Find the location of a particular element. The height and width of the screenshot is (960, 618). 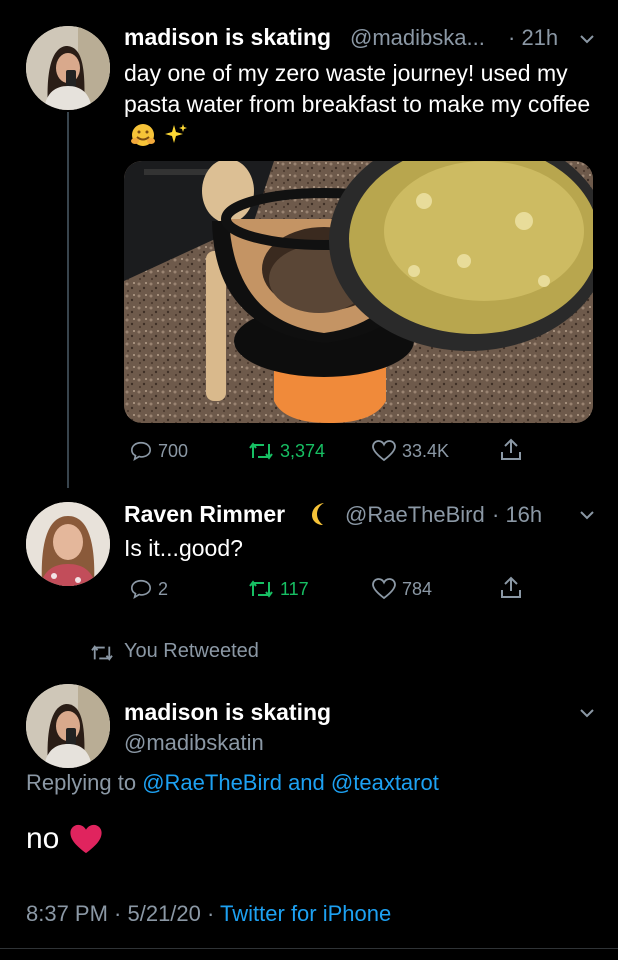

like-button: 784 is located at coordinates (402, 589).